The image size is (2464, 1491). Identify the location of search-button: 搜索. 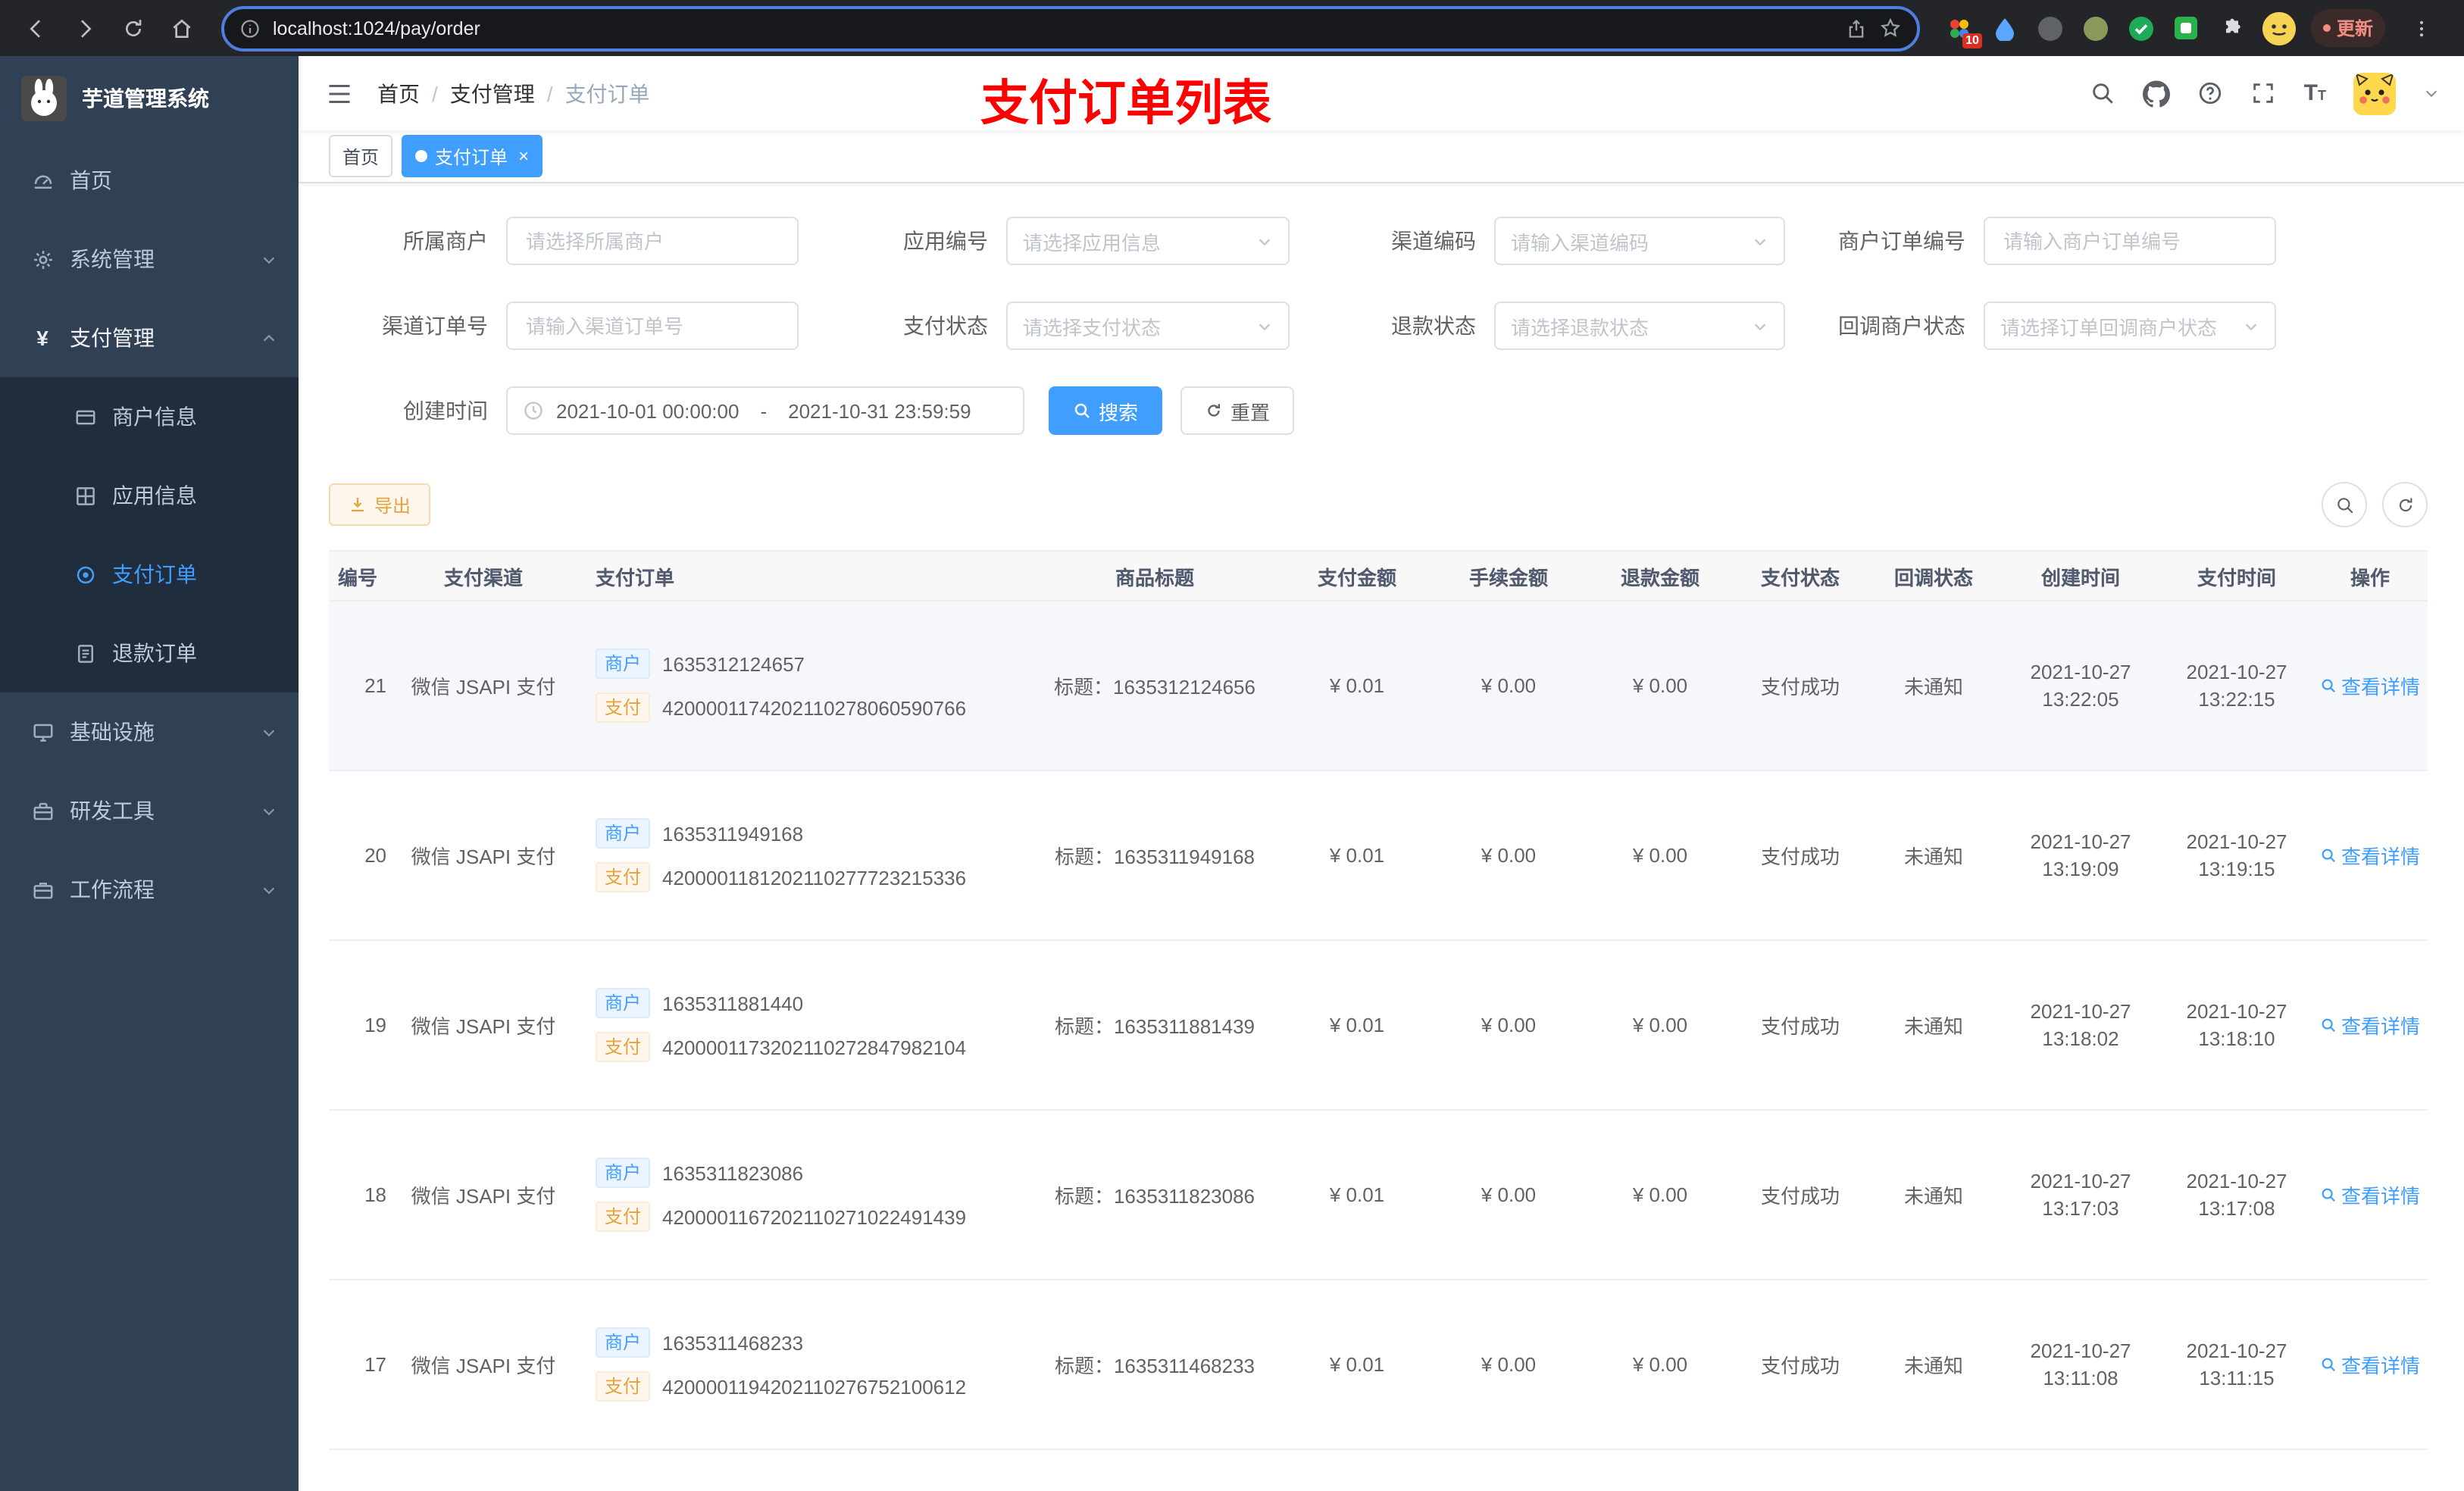
(1106, 410).